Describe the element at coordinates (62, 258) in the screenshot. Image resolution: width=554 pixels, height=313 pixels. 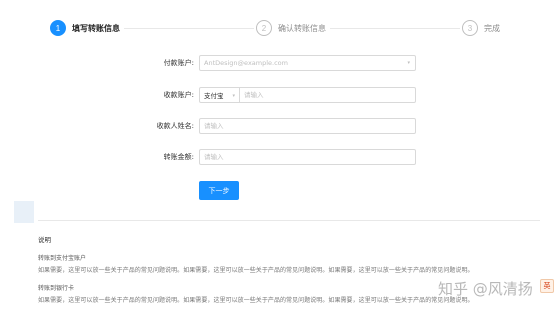
I see `help-section-1-title: 转账到支付宝账户` at that location.